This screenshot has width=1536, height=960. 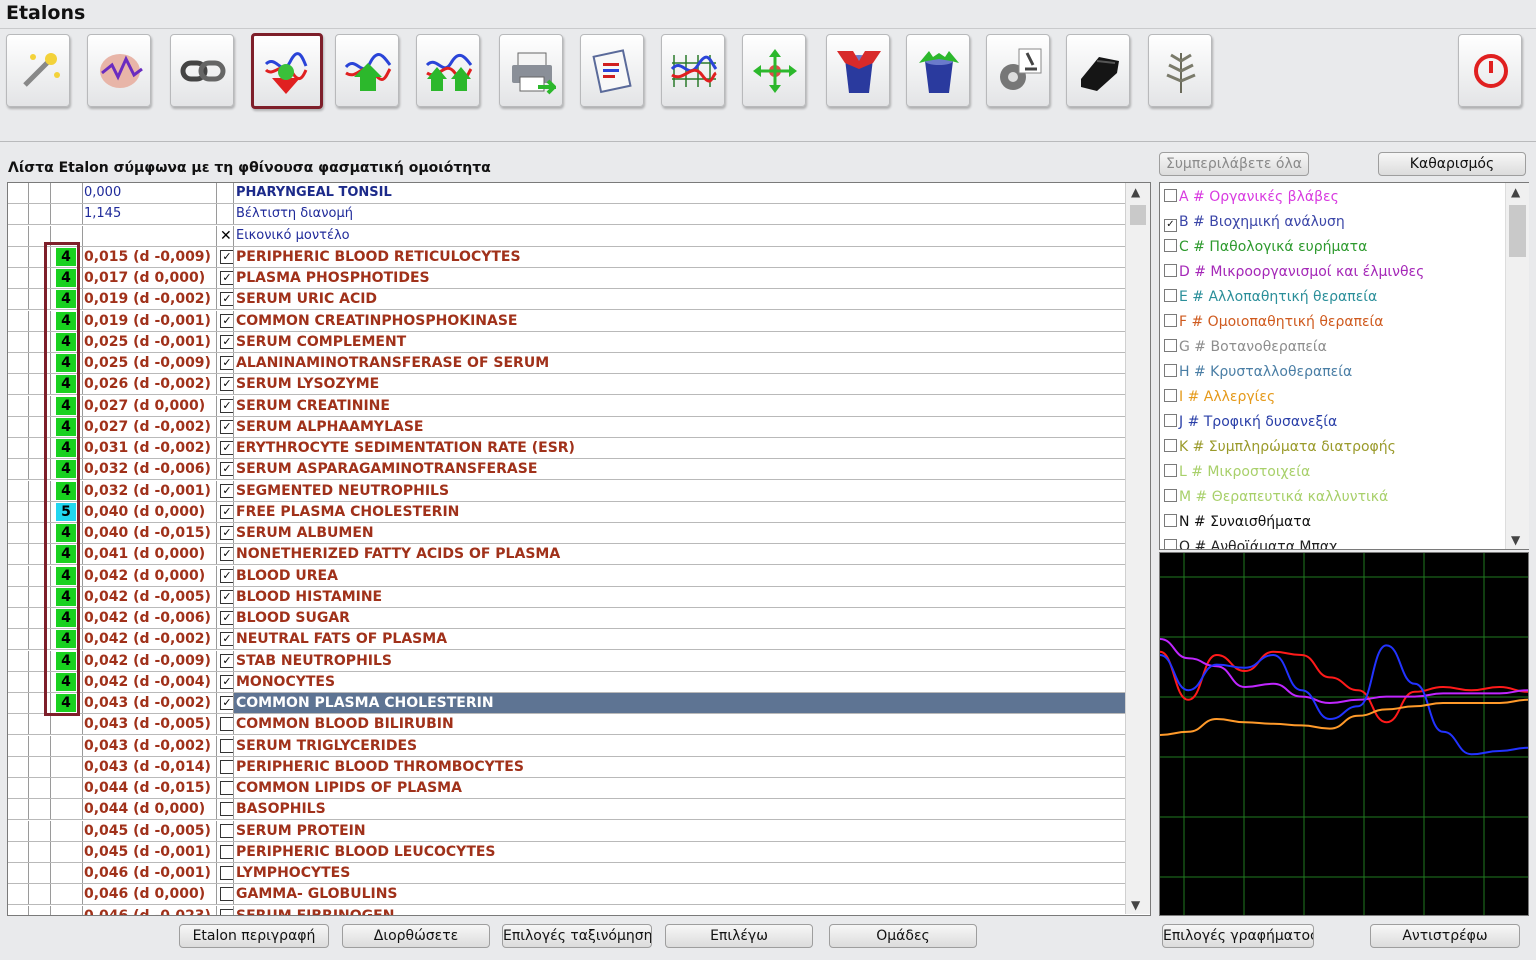 I want to click on select-button: Επιλέγω, so click(x=739, y=936).